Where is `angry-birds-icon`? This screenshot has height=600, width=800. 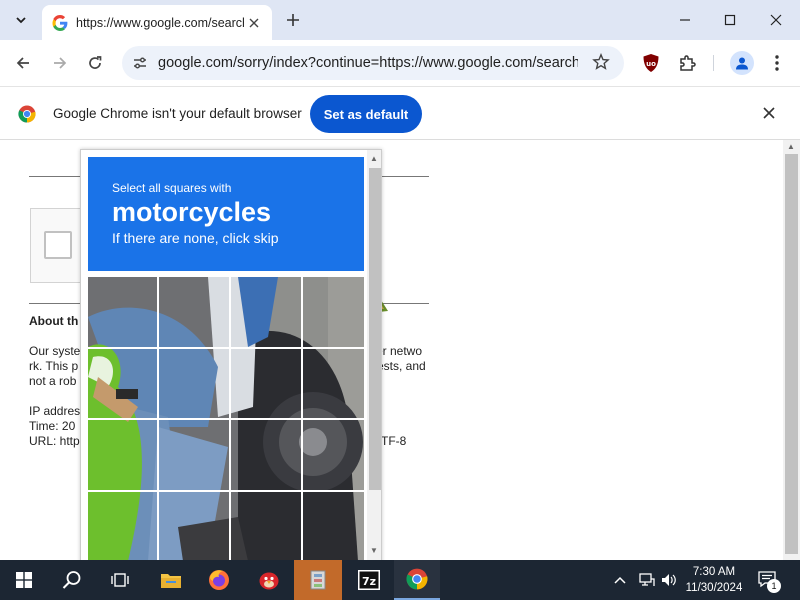 angry-birds-icon is located at coordinates (269, 581).